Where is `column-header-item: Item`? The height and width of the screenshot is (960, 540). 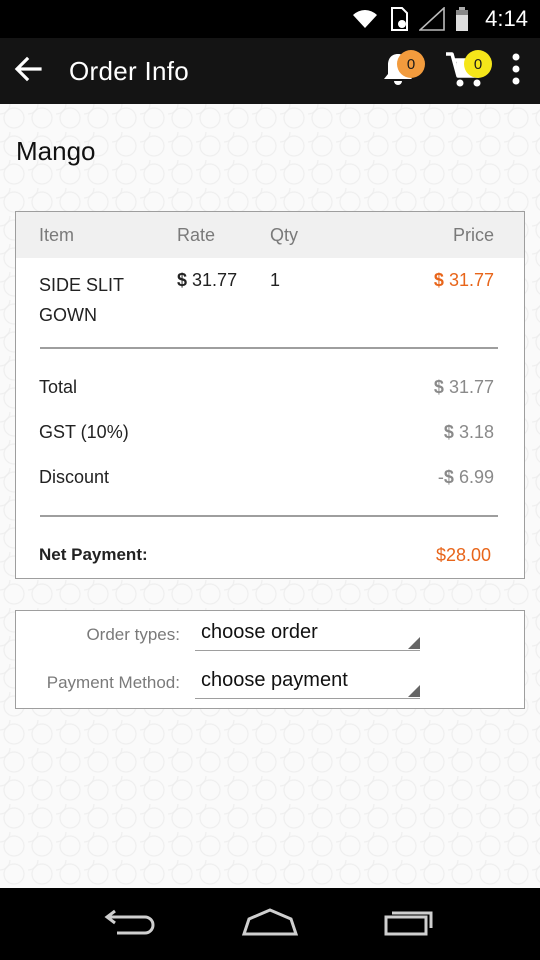 column-header-item: Item is located at coordinates (57, 235).